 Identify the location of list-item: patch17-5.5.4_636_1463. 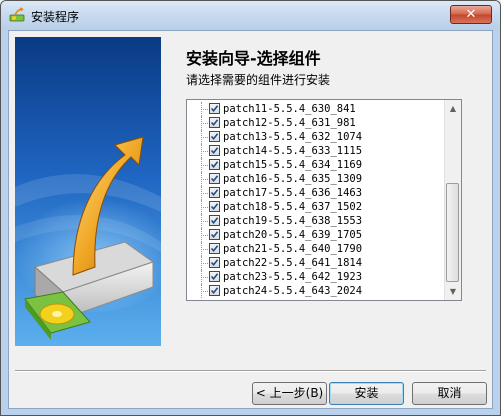
(314, 193).